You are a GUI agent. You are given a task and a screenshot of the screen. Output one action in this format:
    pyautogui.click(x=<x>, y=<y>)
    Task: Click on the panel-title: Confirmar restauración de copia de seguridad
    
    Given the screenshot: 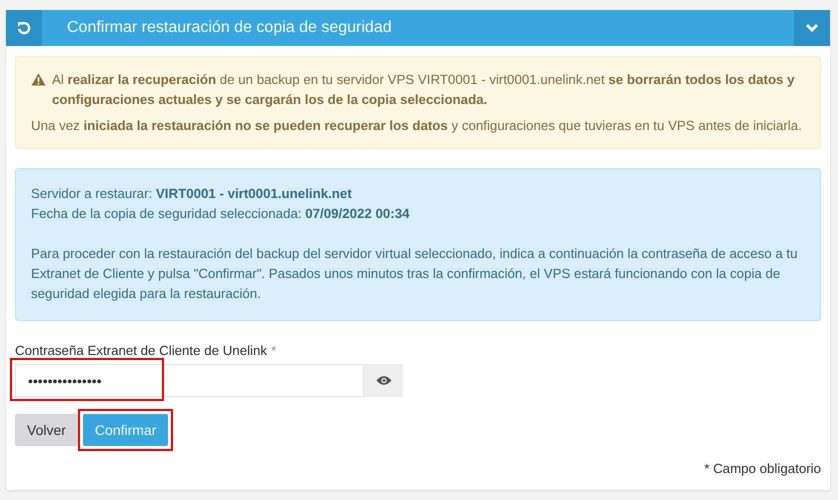 What is the action you would take?
    pyautogui.click(x=230, y=28)
    